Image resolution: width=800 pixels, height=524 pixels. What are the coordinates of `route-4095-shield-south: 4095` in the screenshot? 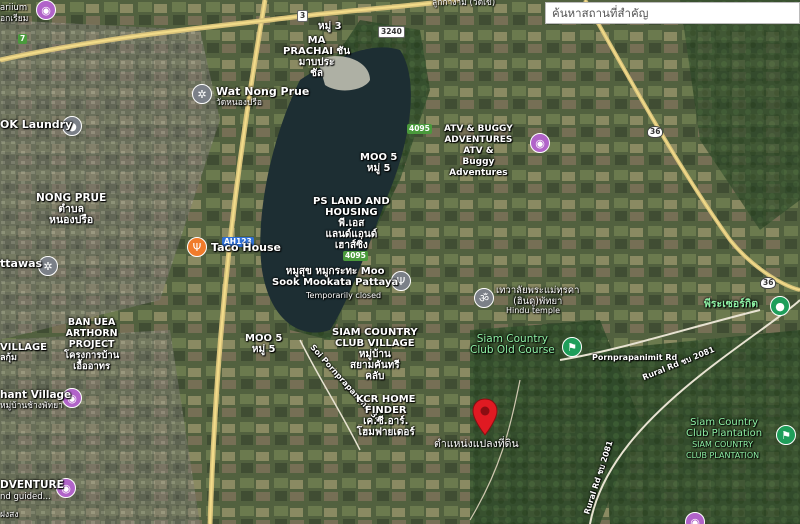 It's located at (355, 256).